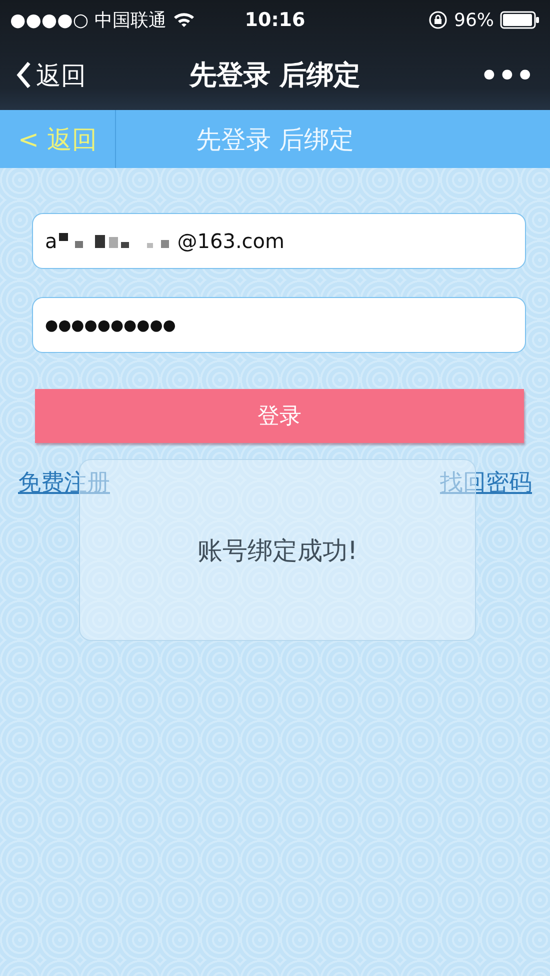 The height and width of the screenshot is (976, 550). What do you see at coordinates (275, 20) in the screenshot?
I see `clock-time: 10:16` at bounding box center [275, 20].